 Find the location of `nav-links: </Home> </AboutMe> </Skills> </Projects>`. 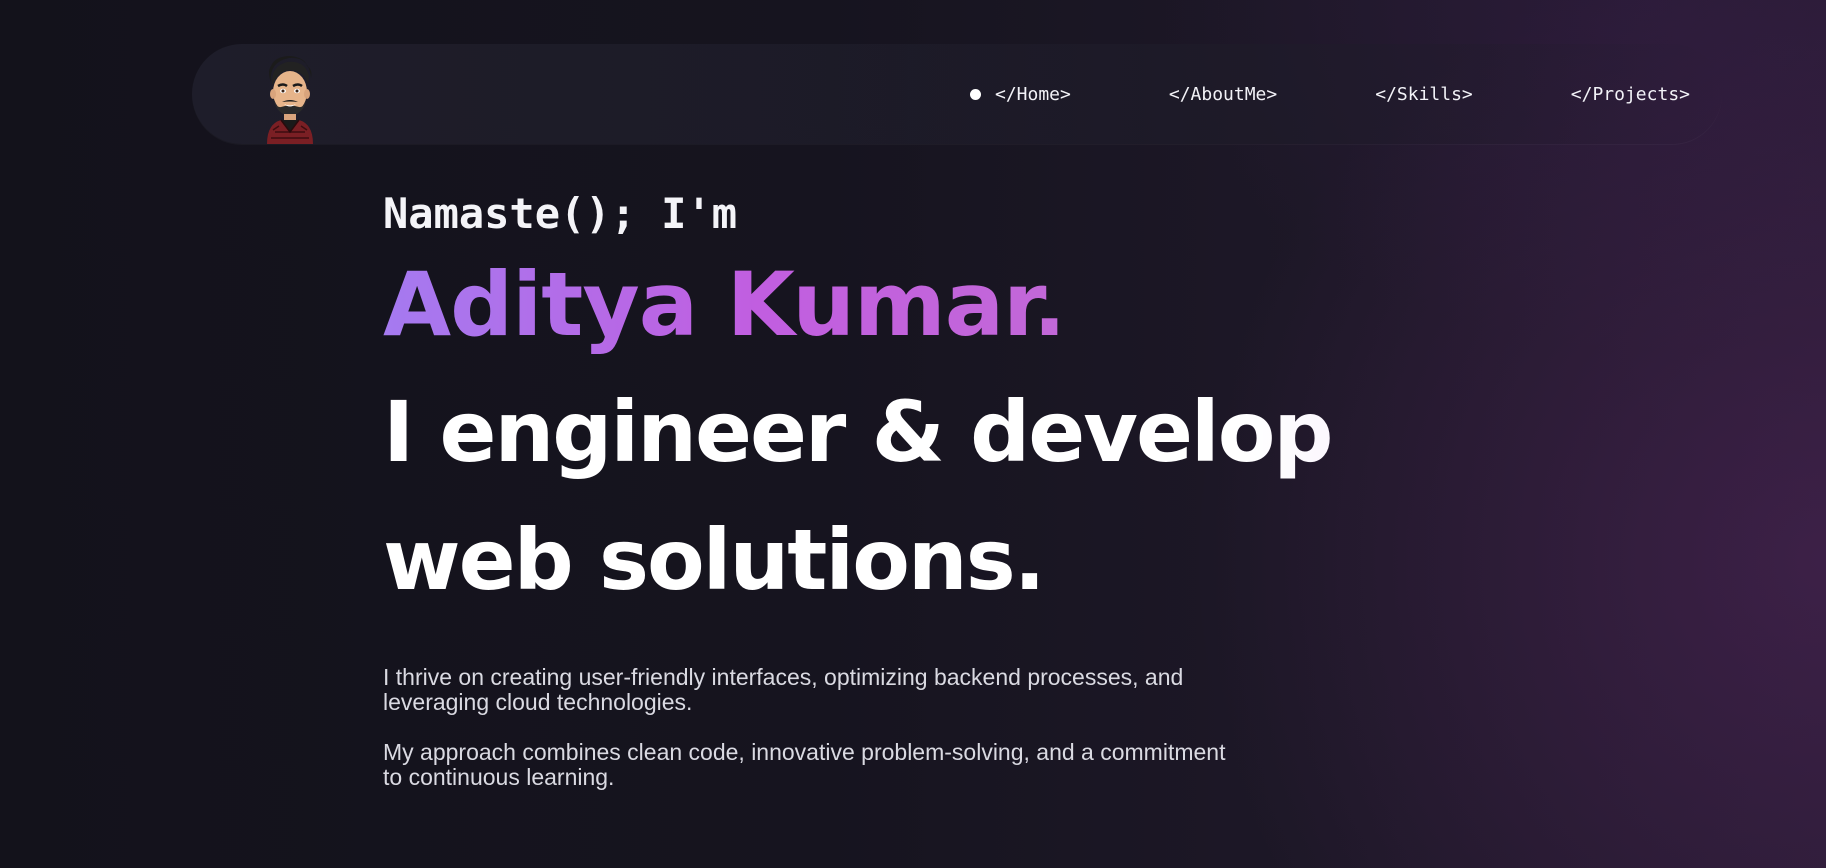

nav-links: </Home> </AboutMe> </Skills> </Projects> is located at coordinates (1330, 94).